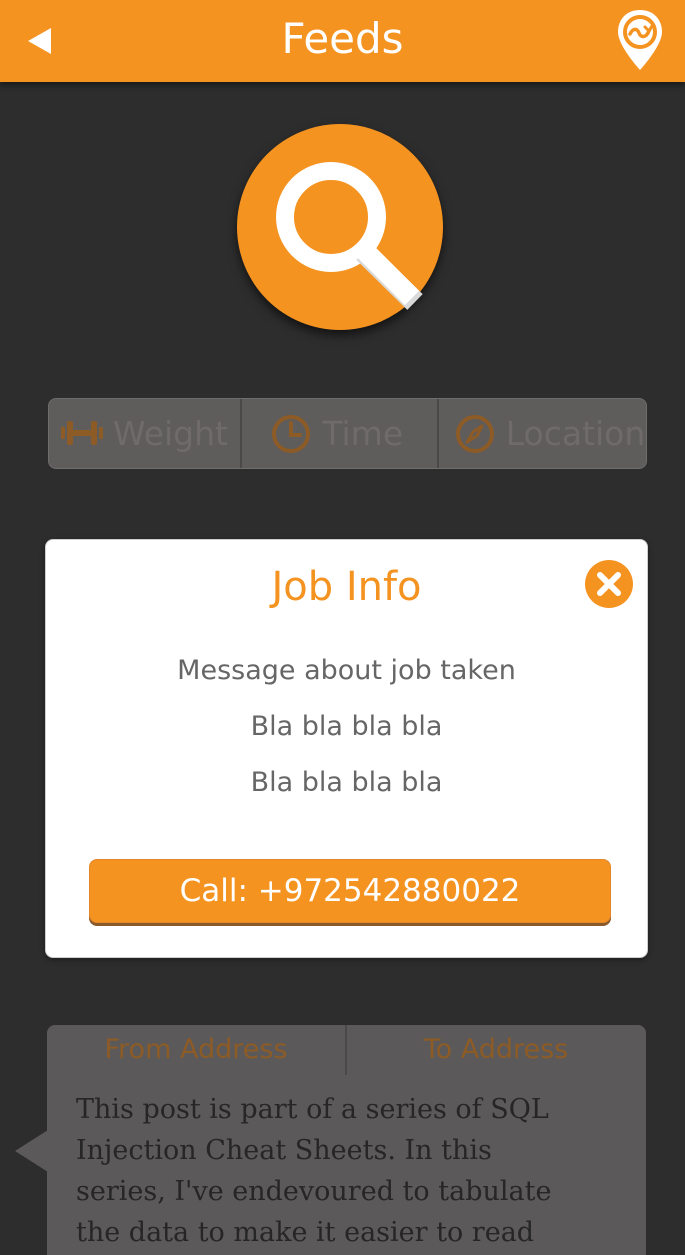 The width and height of the screenshot is (685, 1255). I want to click on post-pointer, so click(31, 1151).